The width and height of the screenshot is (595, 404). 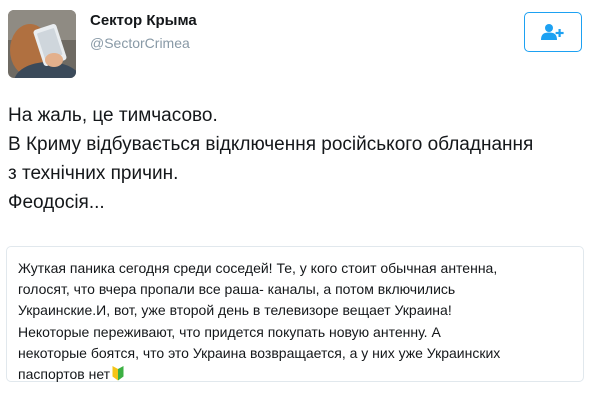 I want to click on add-user-icon, so click(x=552, y=32).